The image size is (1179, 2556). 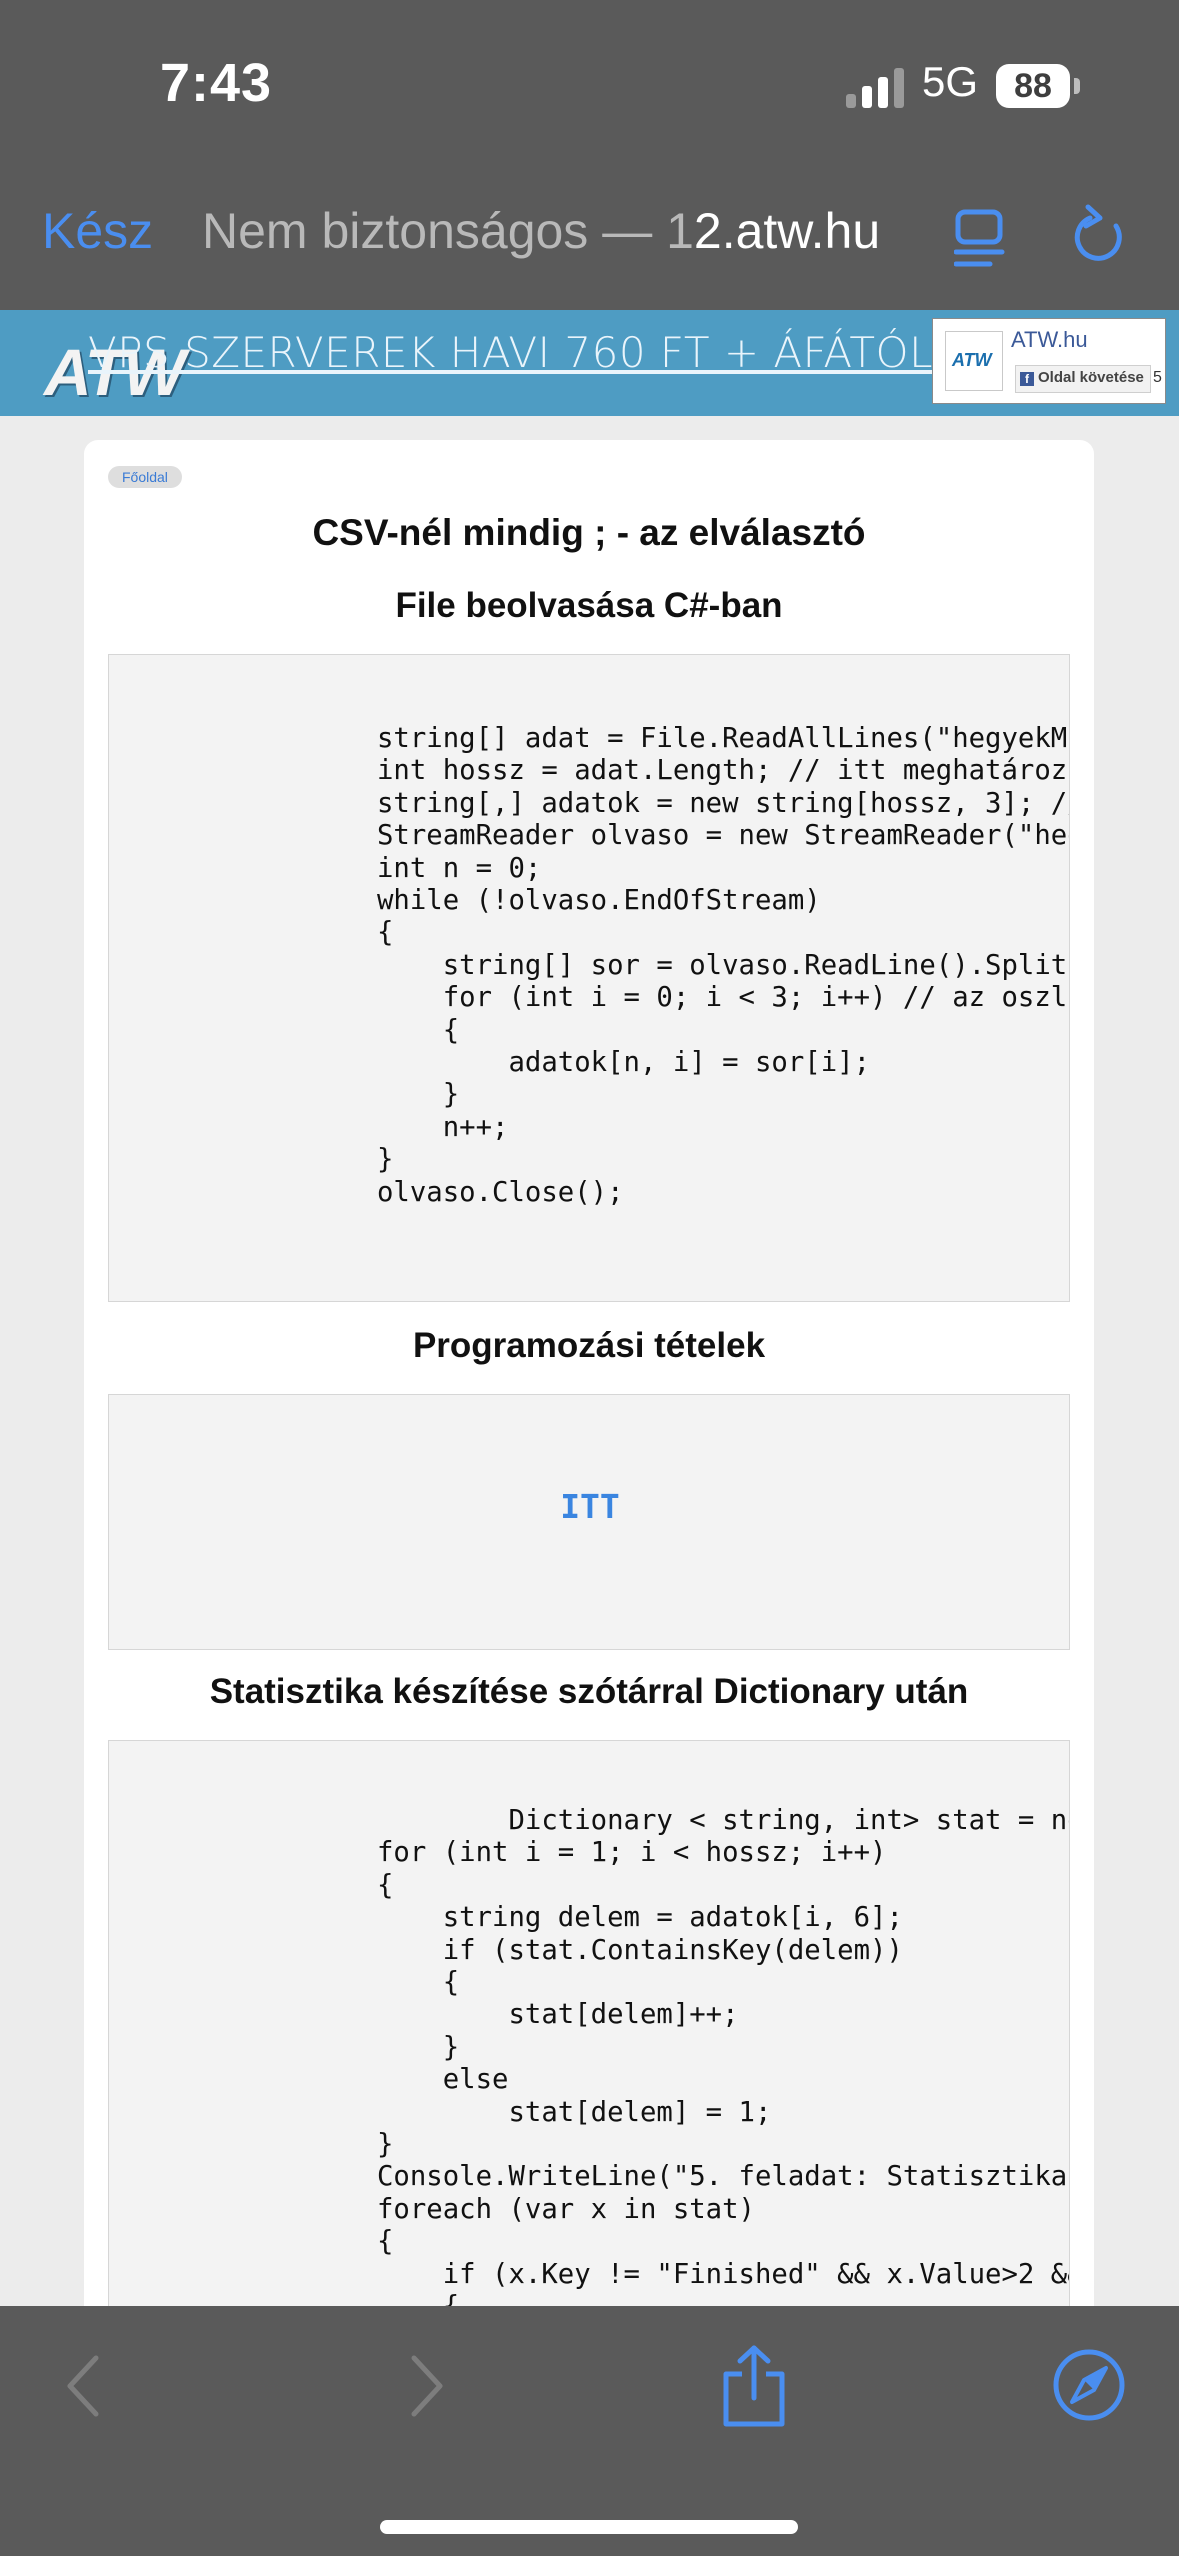 I want to click on home-indicator, so click(x=589, y=2527).